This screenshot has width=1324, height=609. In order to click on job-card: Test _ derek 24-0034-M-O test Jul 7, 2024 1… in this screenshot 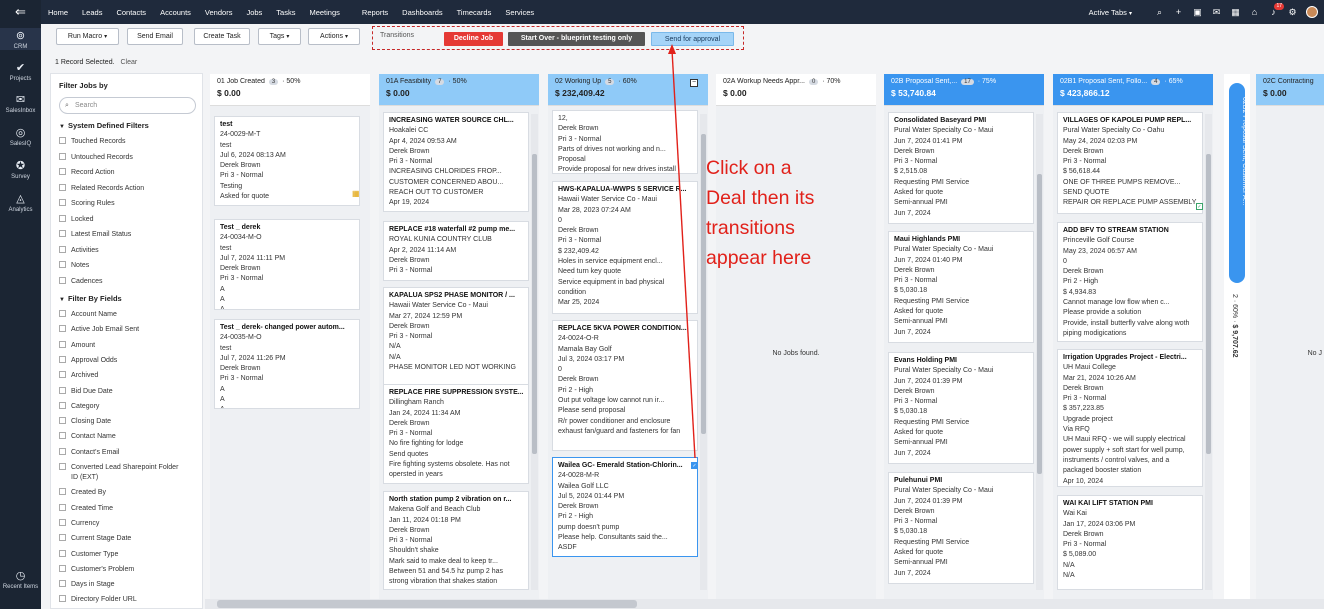, I will do `click(287, 264)`.